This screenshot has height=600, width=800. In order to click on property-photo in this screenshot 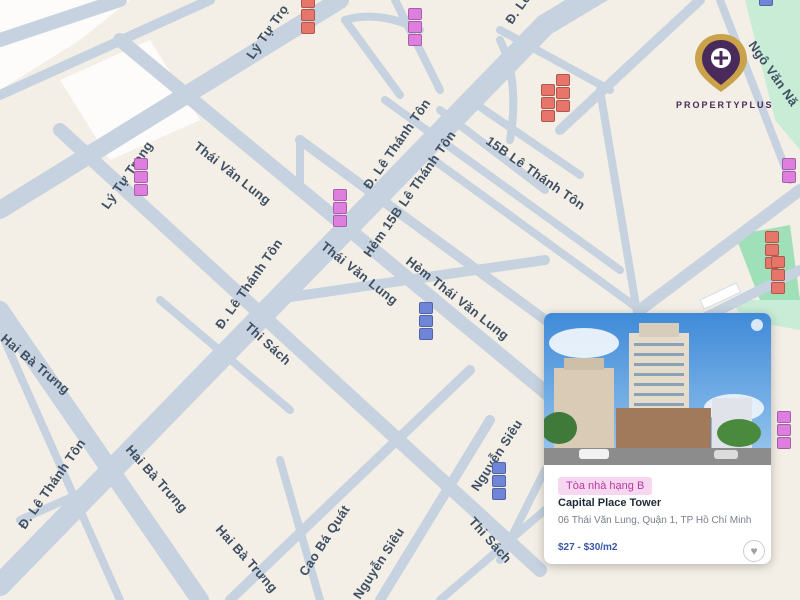, I will do `click(657, 389)`.